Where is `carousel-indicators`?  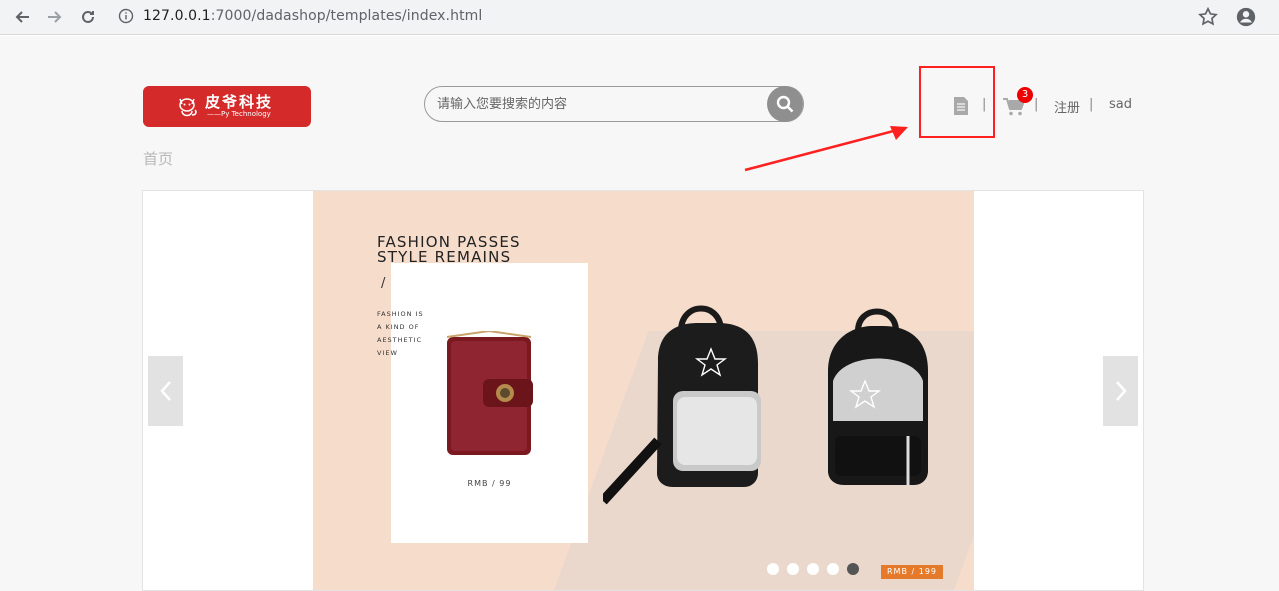 carousel-indicators is located at coordinates (813, 569).